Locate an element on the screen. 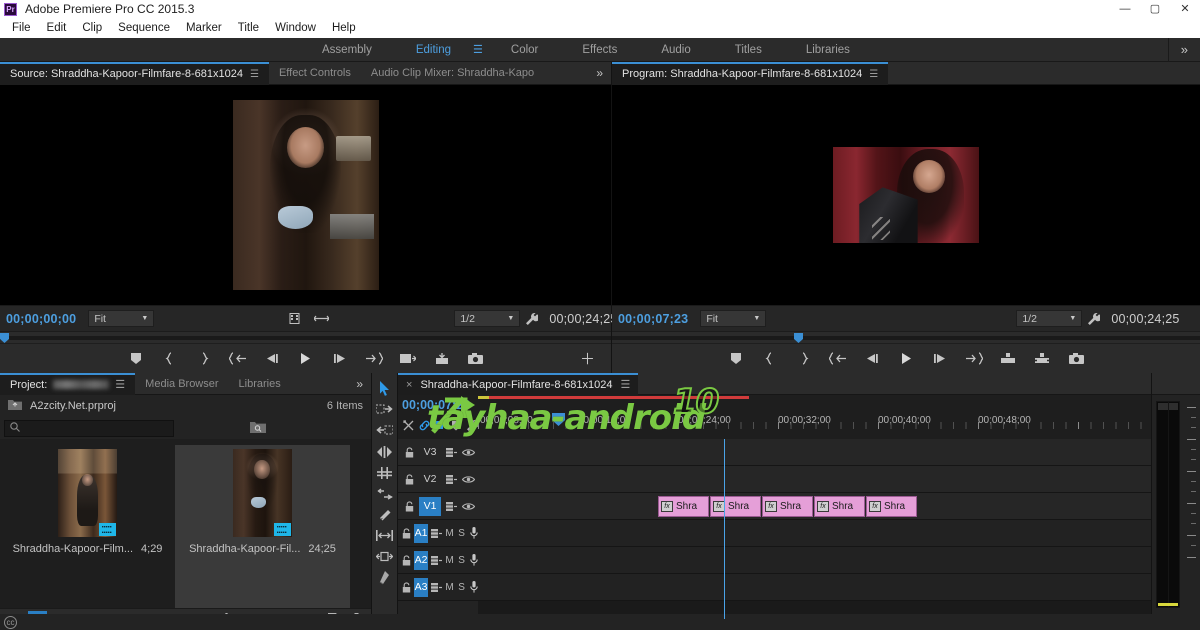  new-search-bin-icon is located at coordinates (258, 428).